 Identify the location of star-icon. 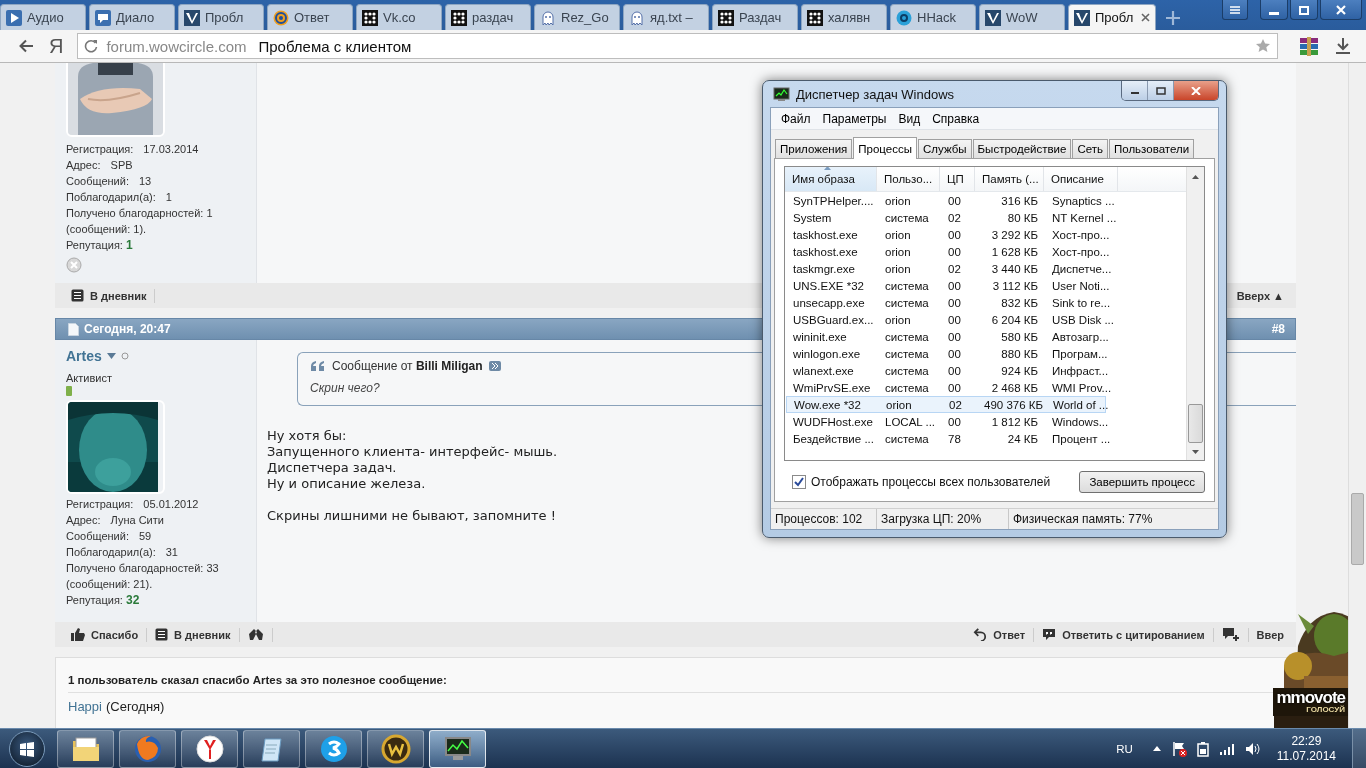
(1263, 46).